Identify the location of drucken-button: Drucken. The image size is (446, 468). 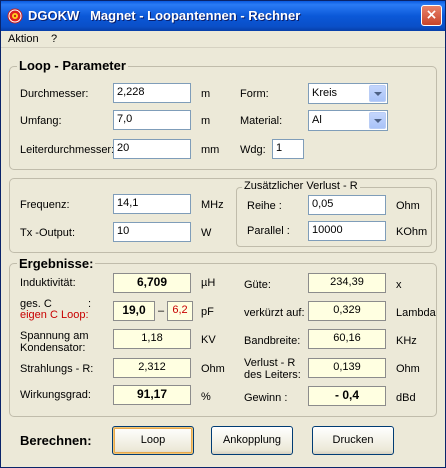
(353, 440).